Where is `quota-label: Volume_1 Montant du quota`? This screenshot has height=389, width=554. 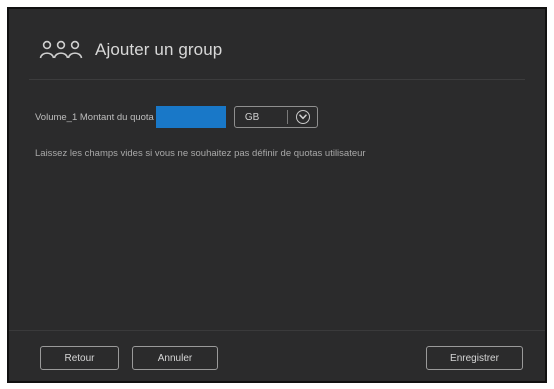
quota-label: Volume_1 Montant du quota is located at coordinates (94, 117).